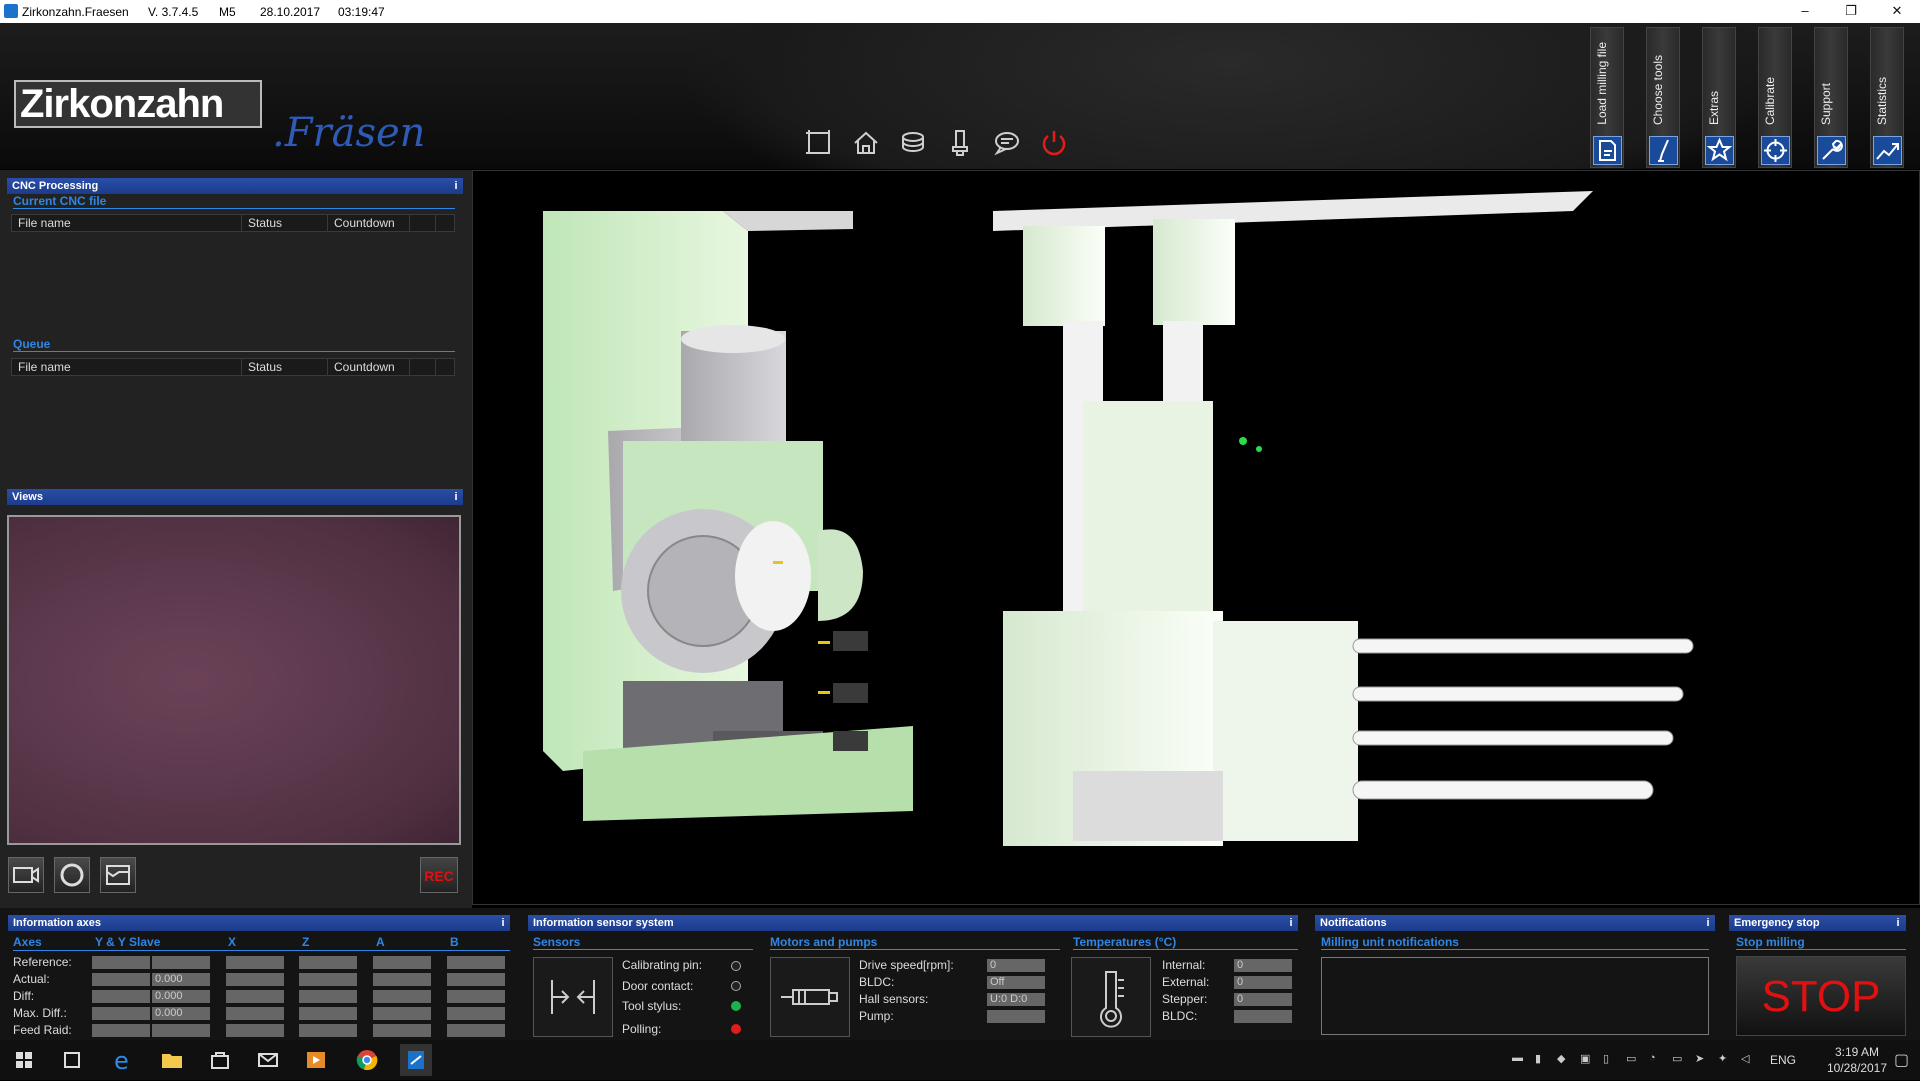 The height and width of the screenshot is (1081, 1920). I want to click on maximize-button: ❐, so click(1851, 11).